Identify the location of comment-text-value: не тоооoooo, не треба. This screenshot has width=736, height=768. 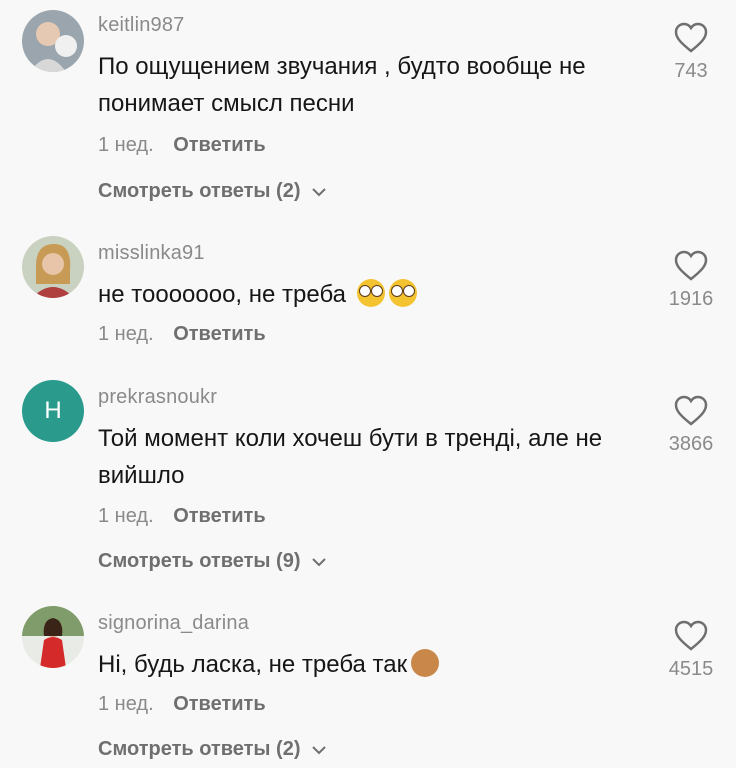
(222, 294).